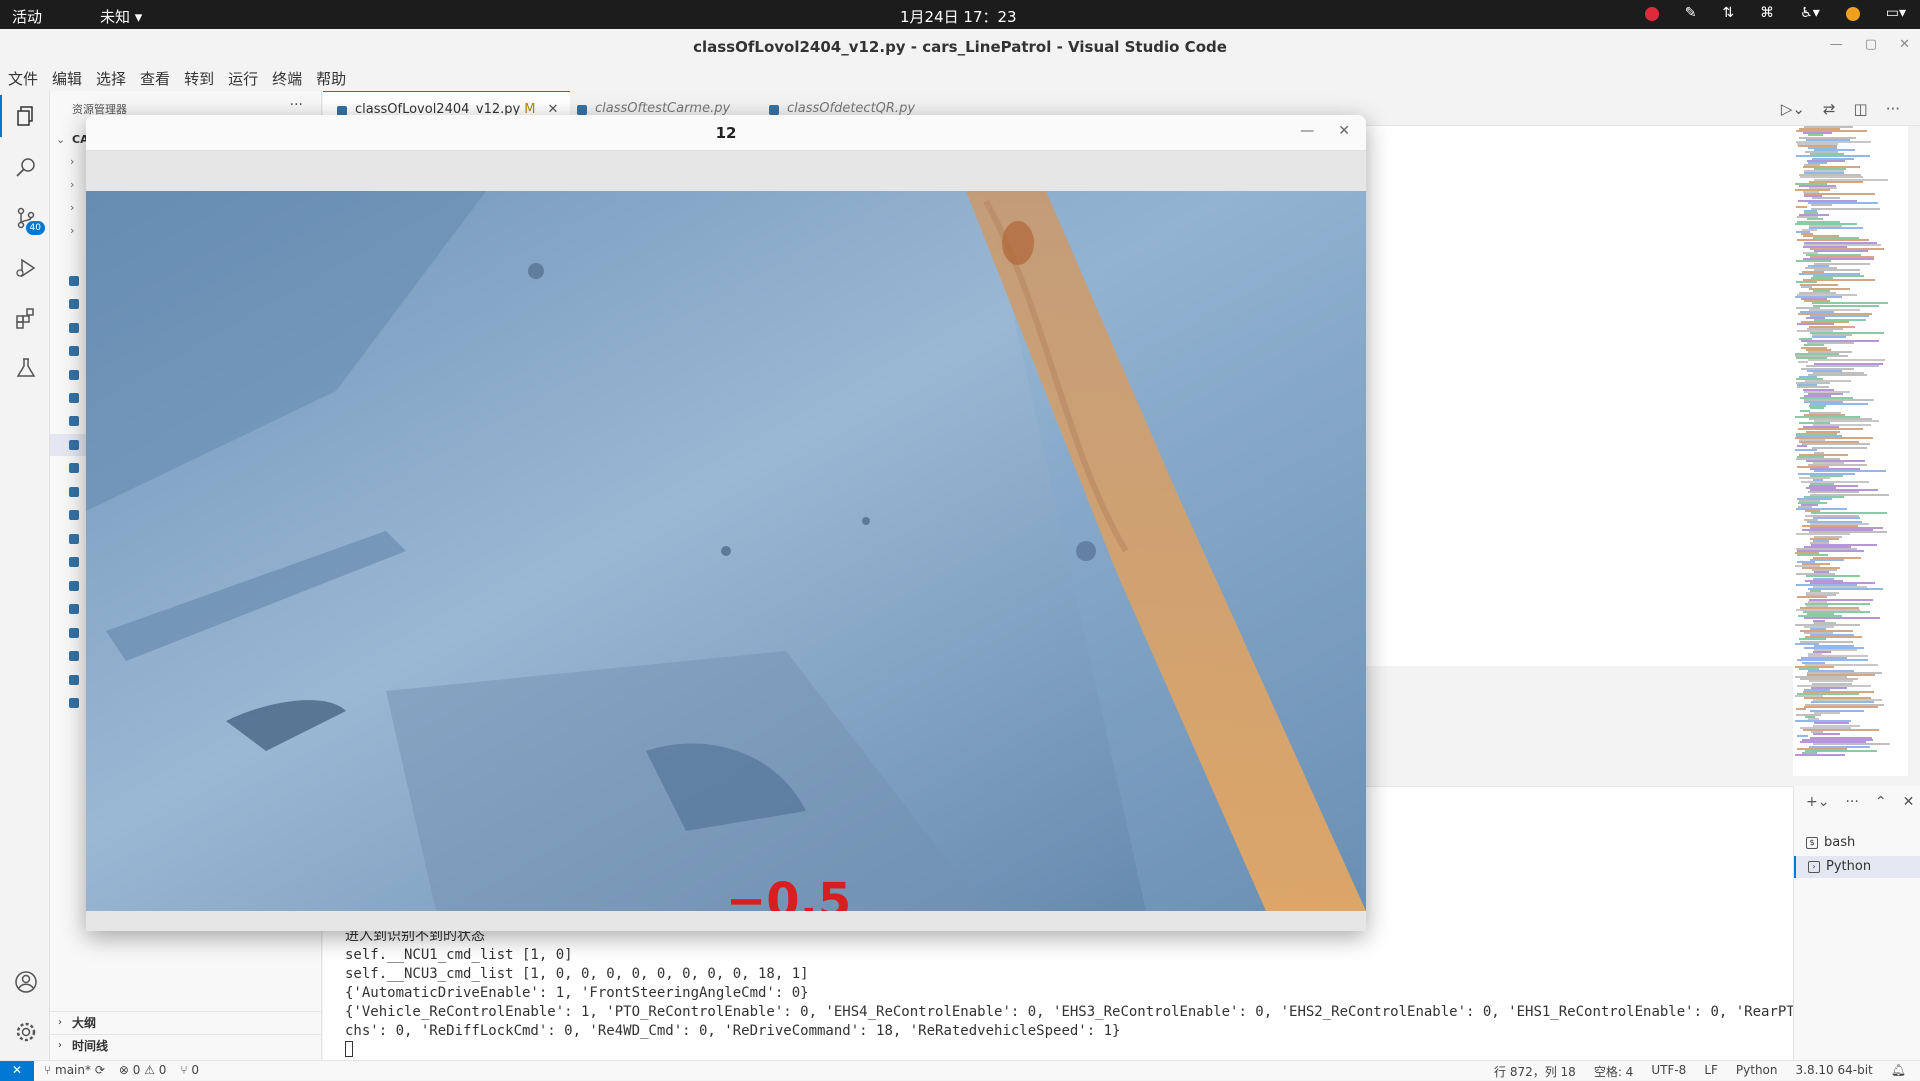  What do you see at coordinates (27, 16) in the screenshot?
I see `activities-button: 活动` at bounding box center [27, 16].